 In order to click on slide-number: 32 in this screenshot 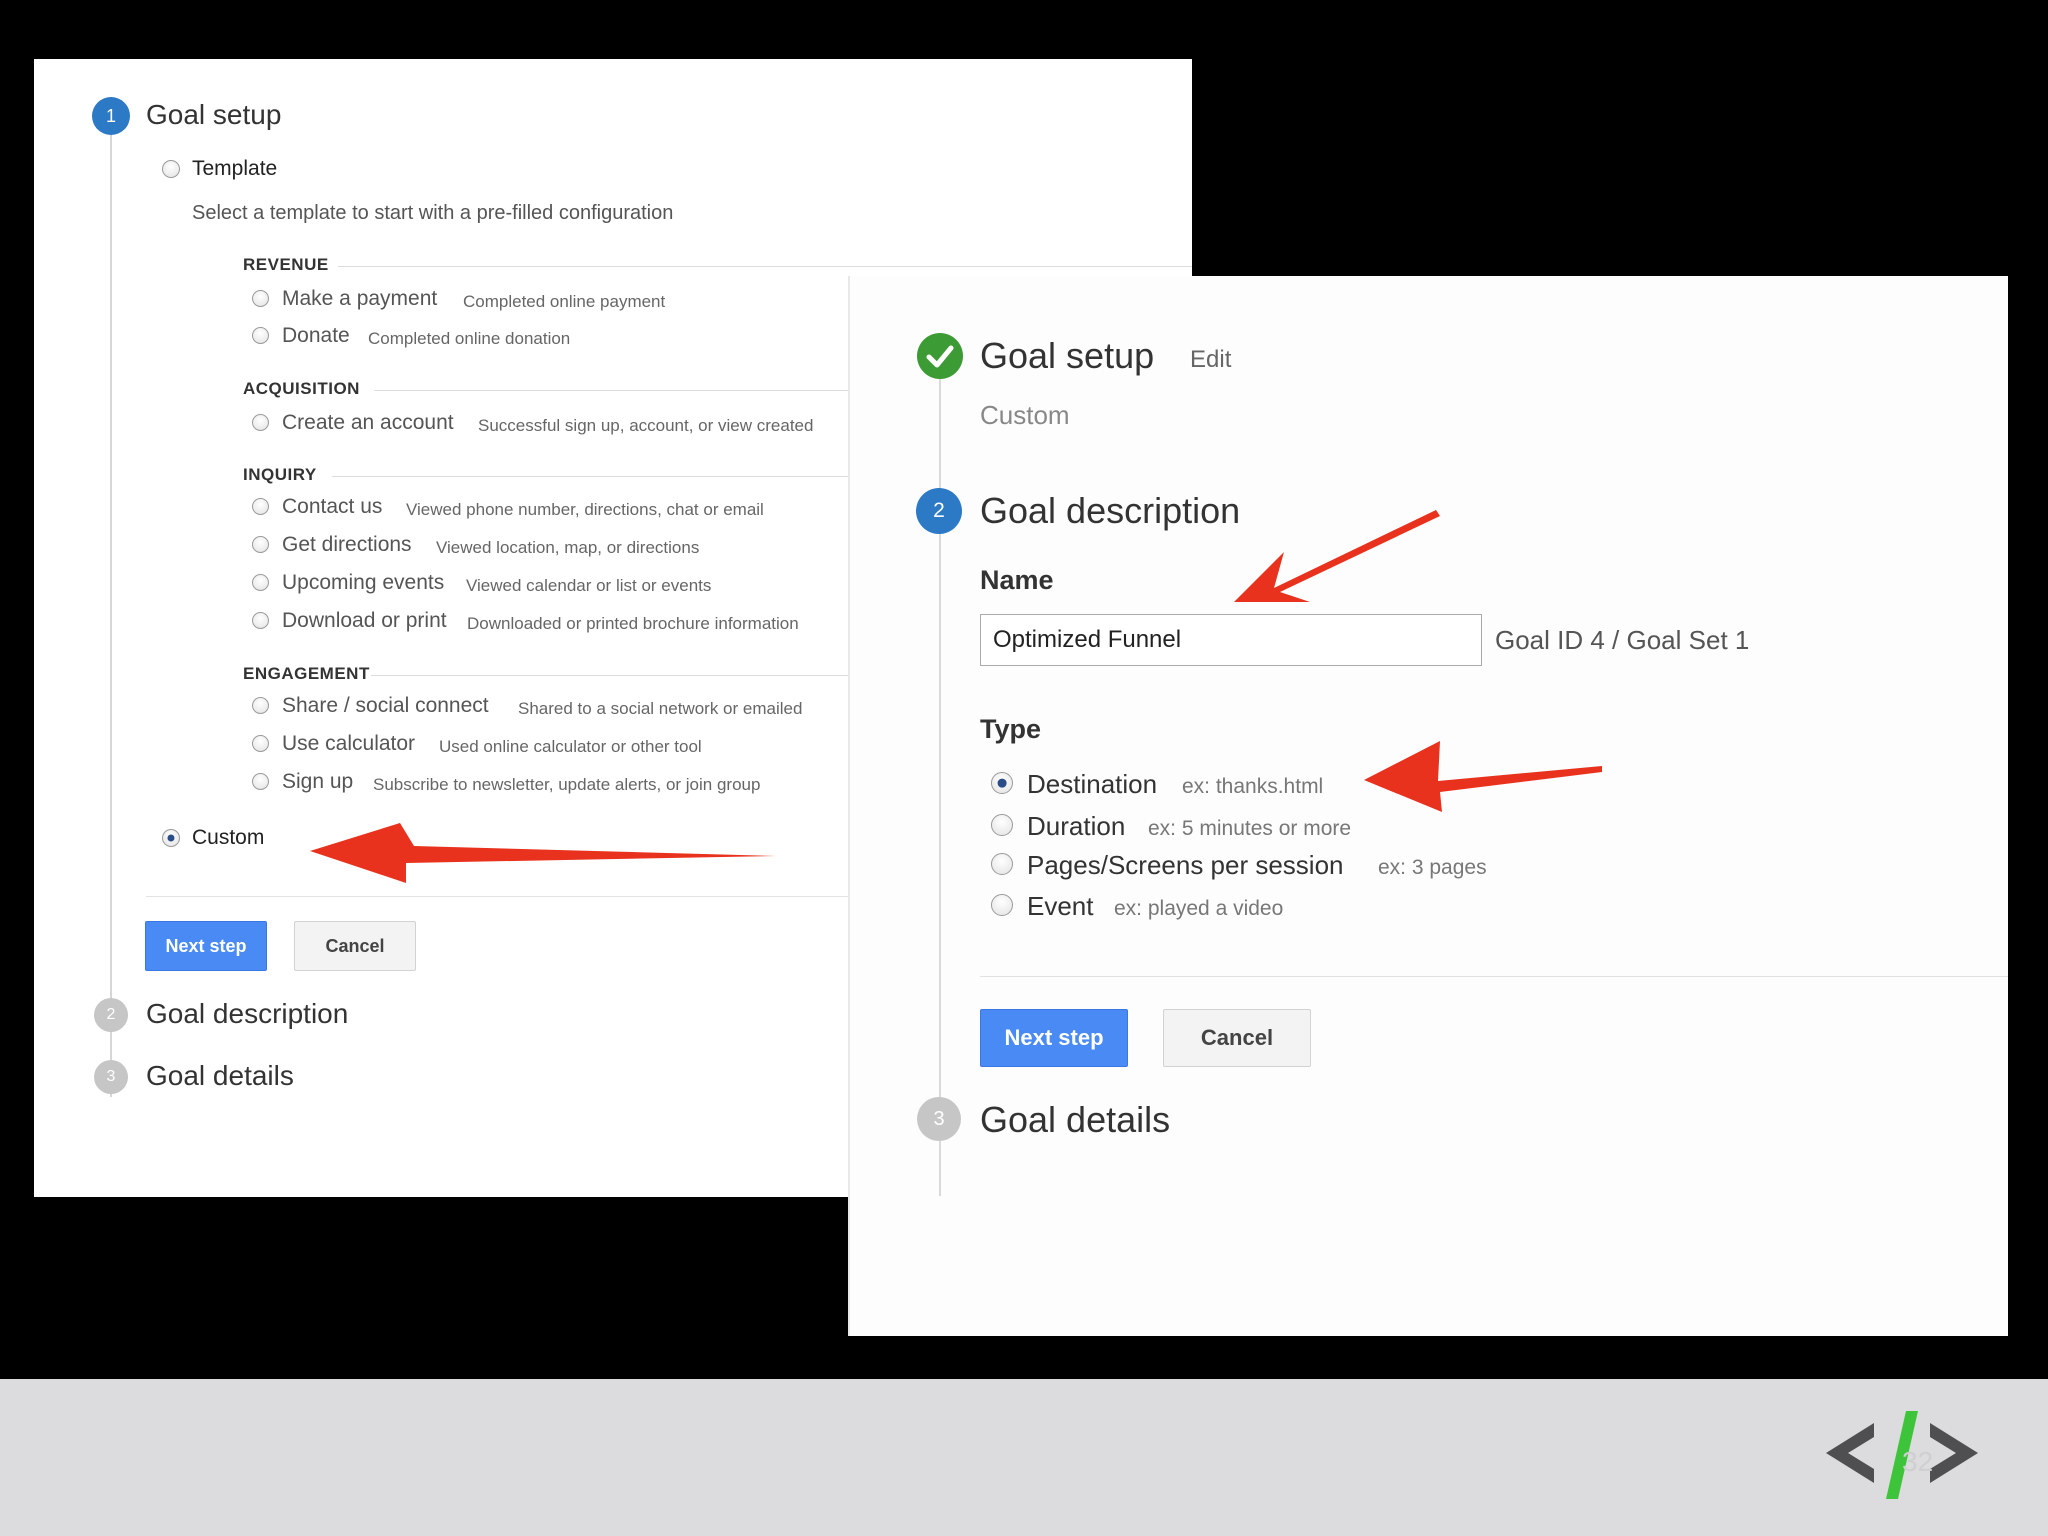, I will do `click(1918, 1461)`.